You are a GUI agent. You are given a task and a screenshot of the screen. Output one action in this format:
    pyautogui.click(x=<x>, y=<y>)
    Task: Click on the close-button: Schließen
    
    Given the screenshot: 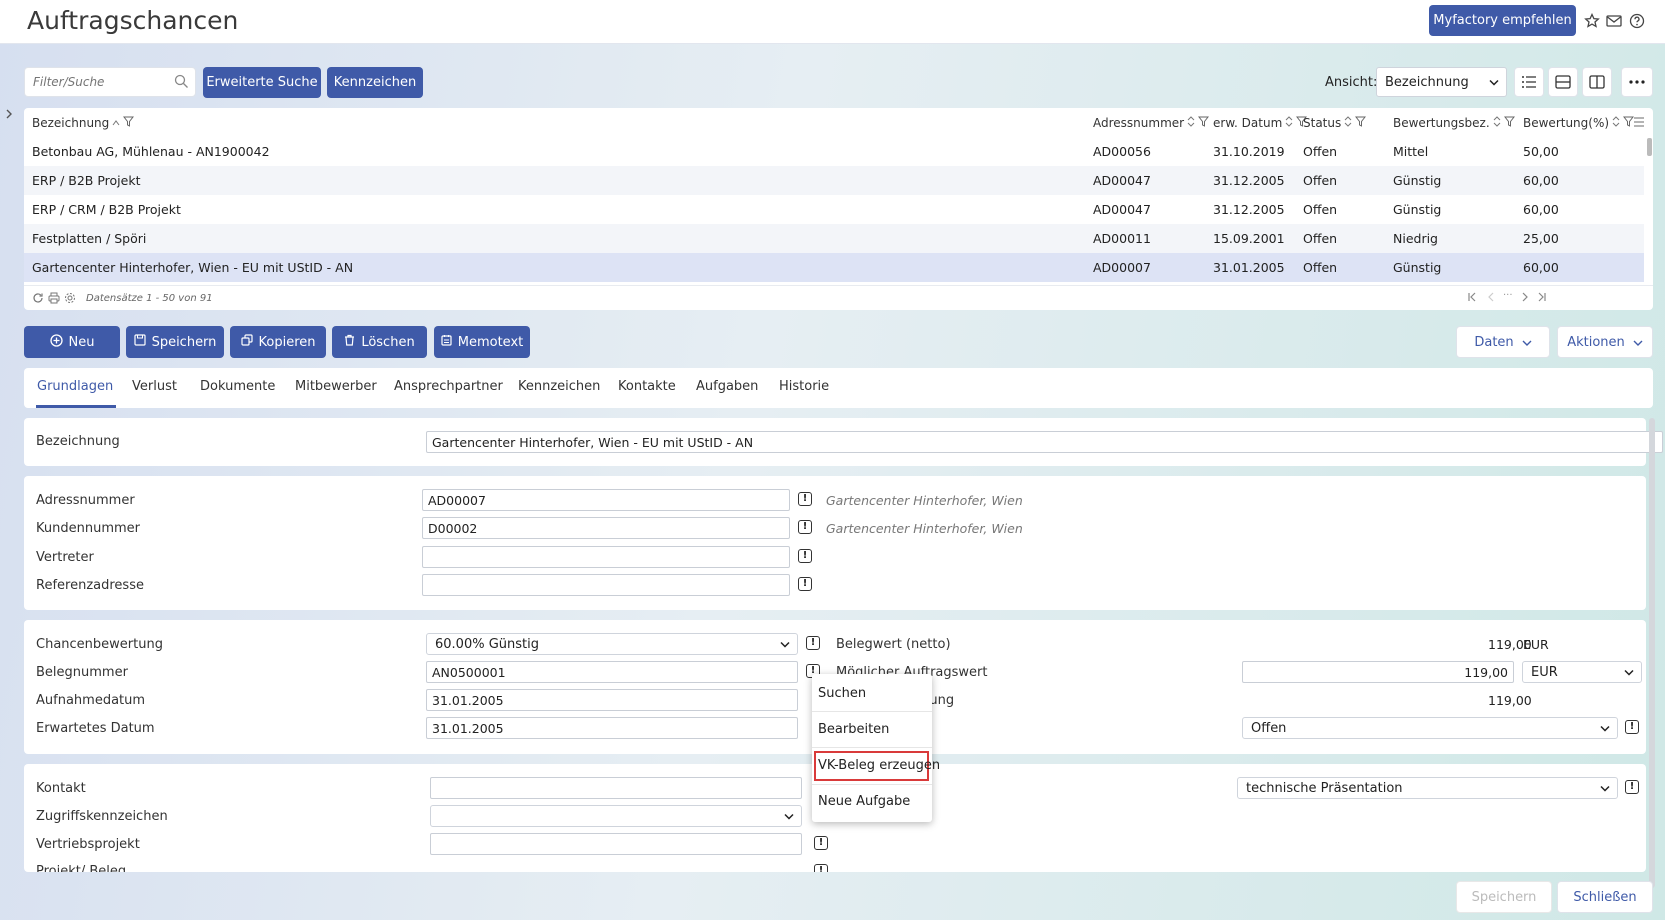 What is the action you would take?
    pyautogui.click(x=1605, y=897)
    